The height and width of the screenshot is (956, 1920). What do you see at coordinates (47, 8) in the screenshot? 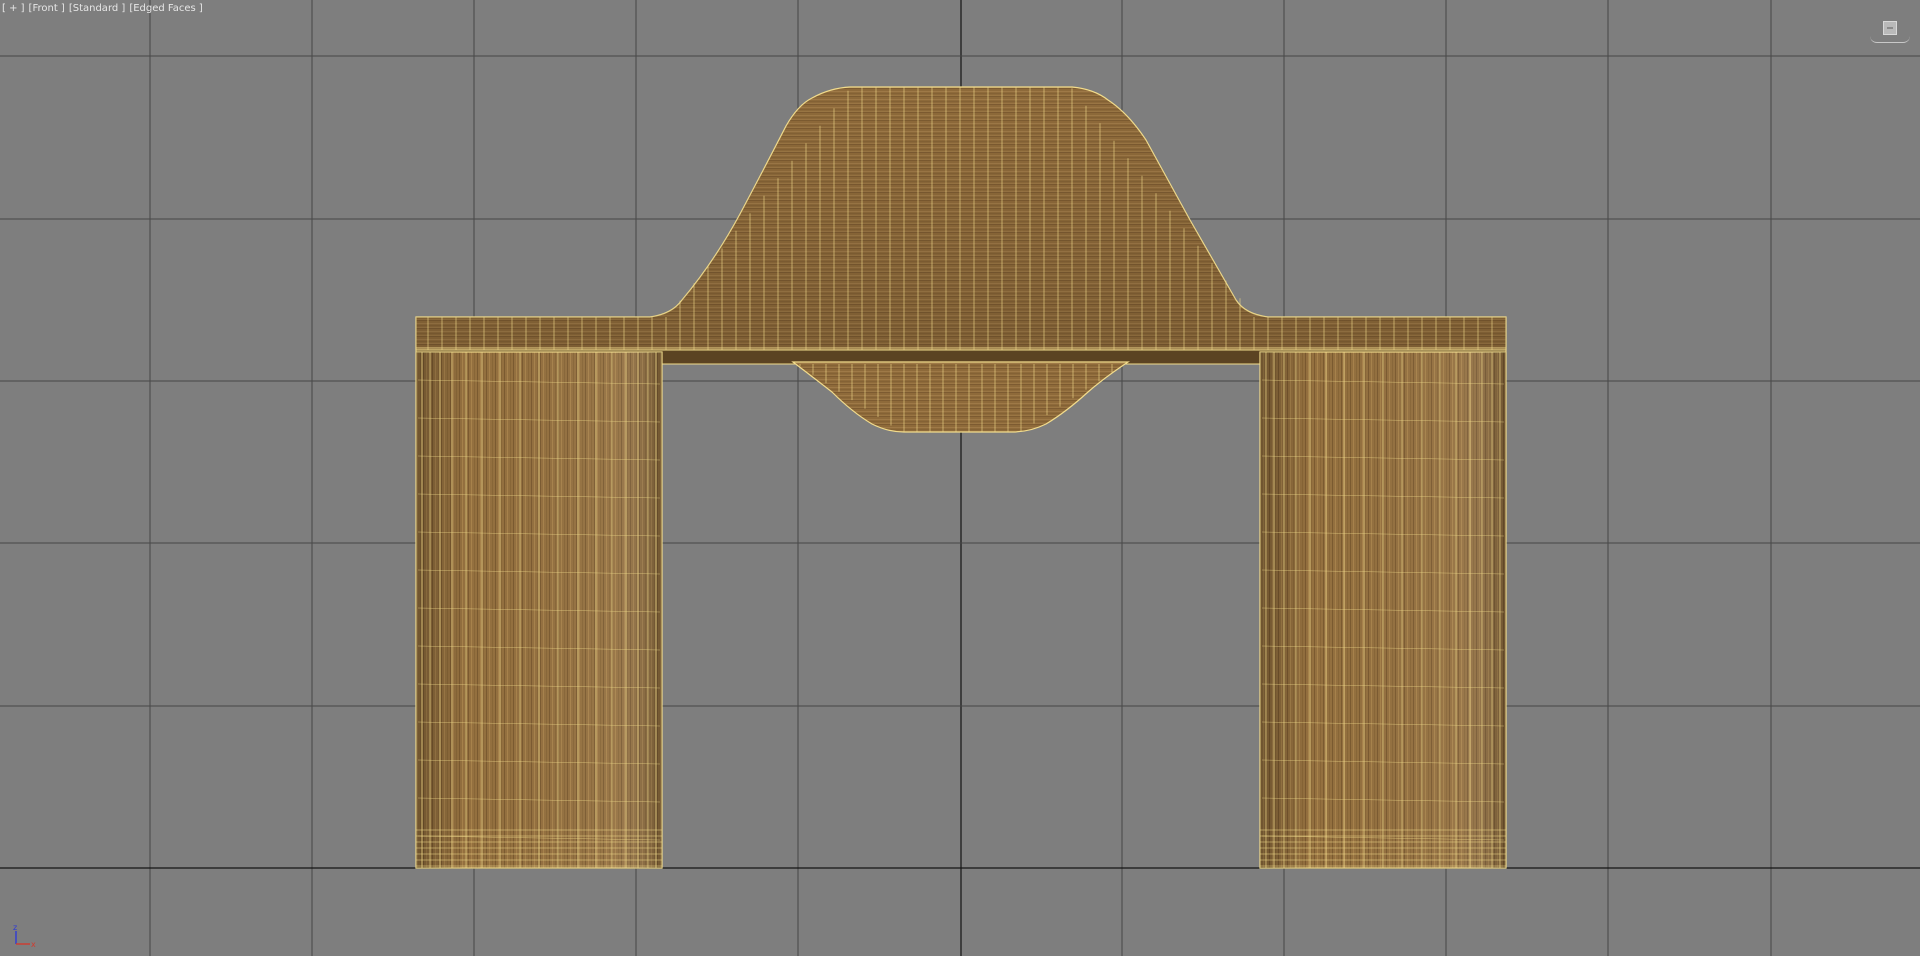
I see `viewport-view-label: [Front ]` at bounding box center [47, 8].